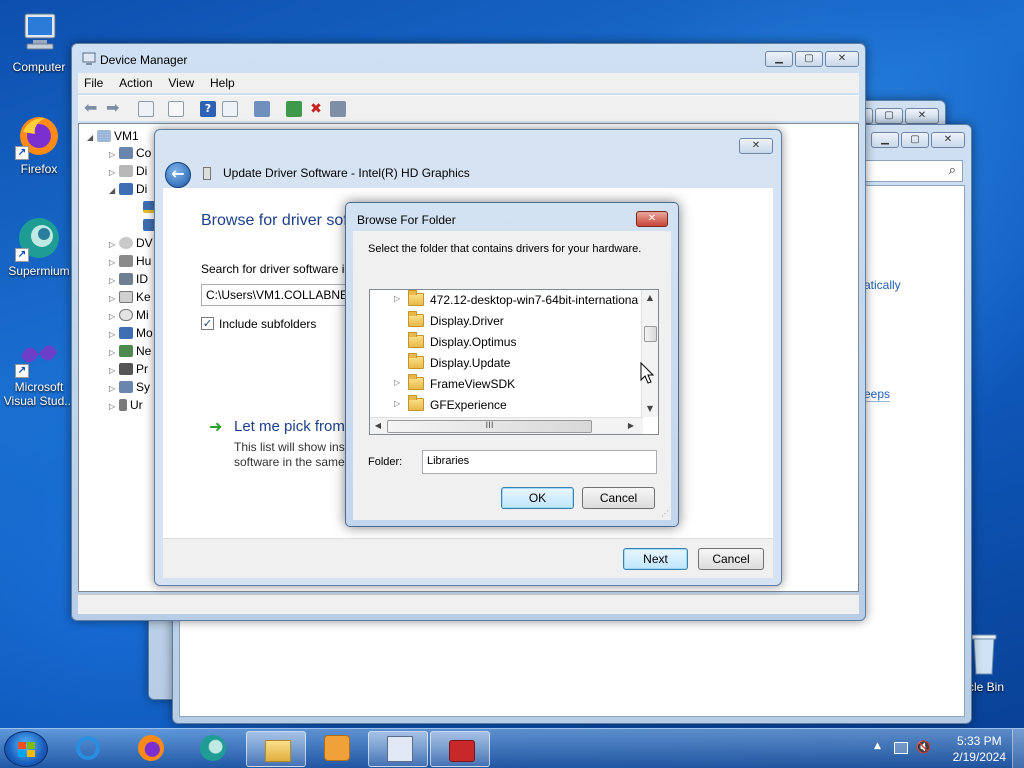 The image size is (1024, 768). What do you see at coordinates (665, 513) in the screenshot?
I see `resize-grip-icon: ⋰` at bounding box center [665, 513].